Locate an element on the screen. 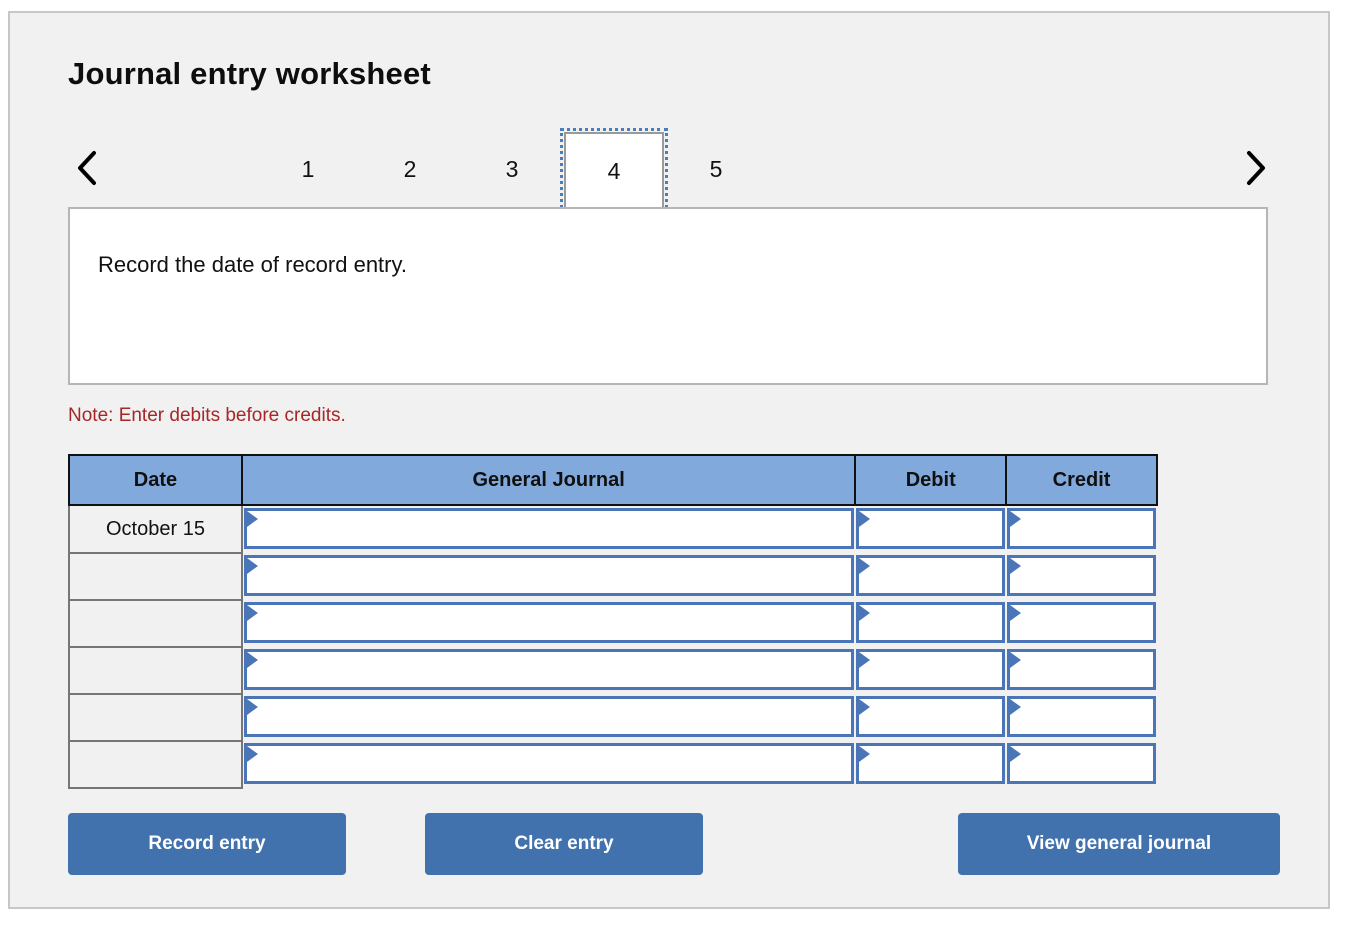 This screenshot has height=936, width=1348. instruction-text: Record the date of record entry. is located at coordinates (252, 264).